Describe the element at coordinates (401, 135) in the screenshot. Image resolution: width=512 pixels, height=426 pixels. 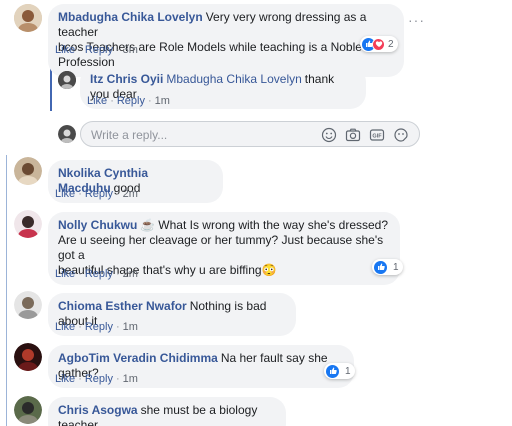
I see `sticker-icon` at that location.